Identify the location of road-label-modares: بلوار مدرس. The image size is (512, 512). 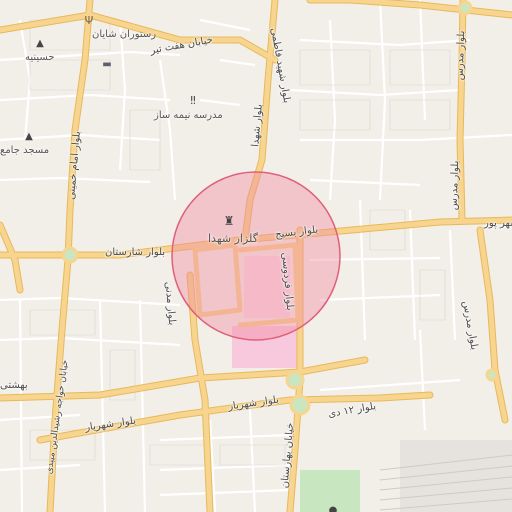
(455, 185).